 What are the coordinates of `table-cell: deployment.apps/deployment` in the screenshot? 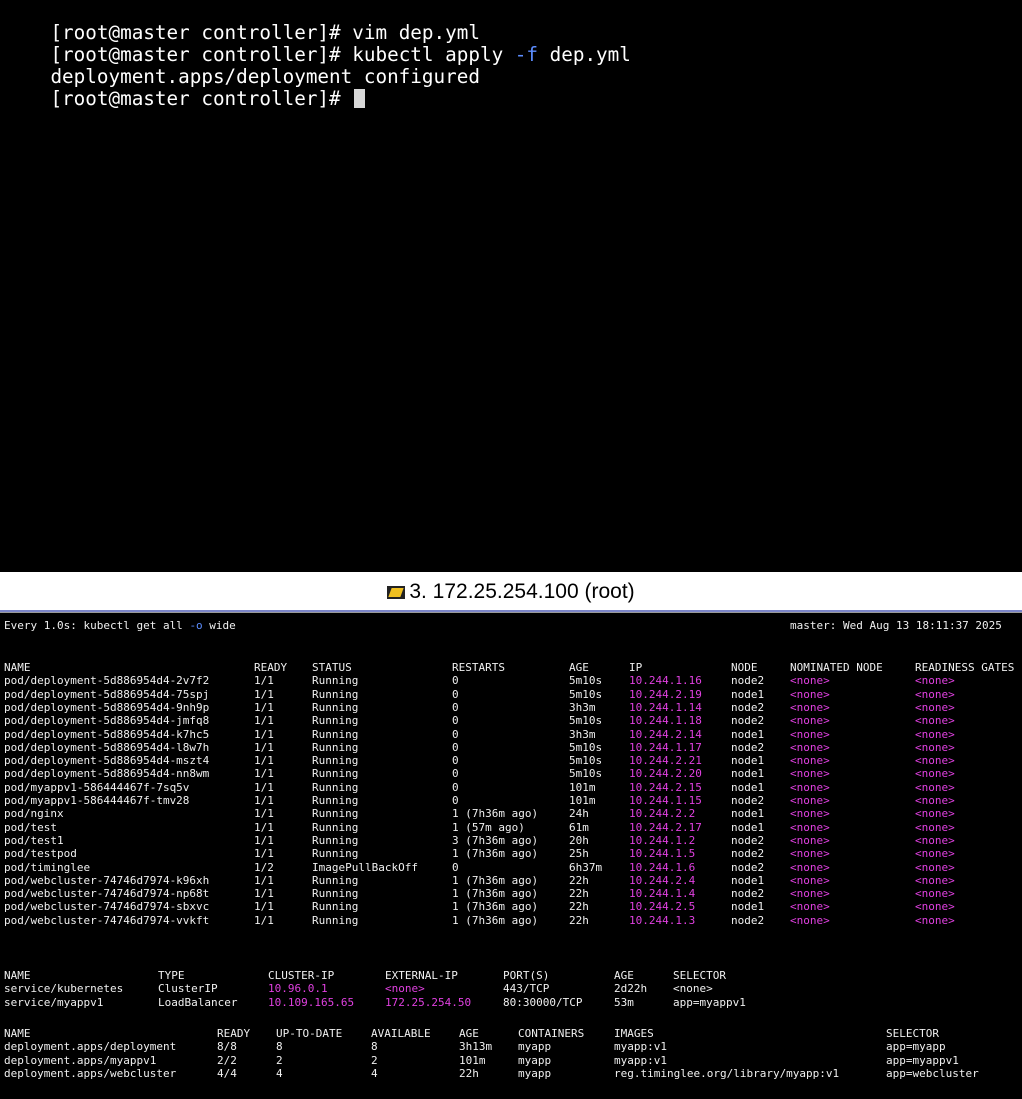 It's located at (90, 1047).